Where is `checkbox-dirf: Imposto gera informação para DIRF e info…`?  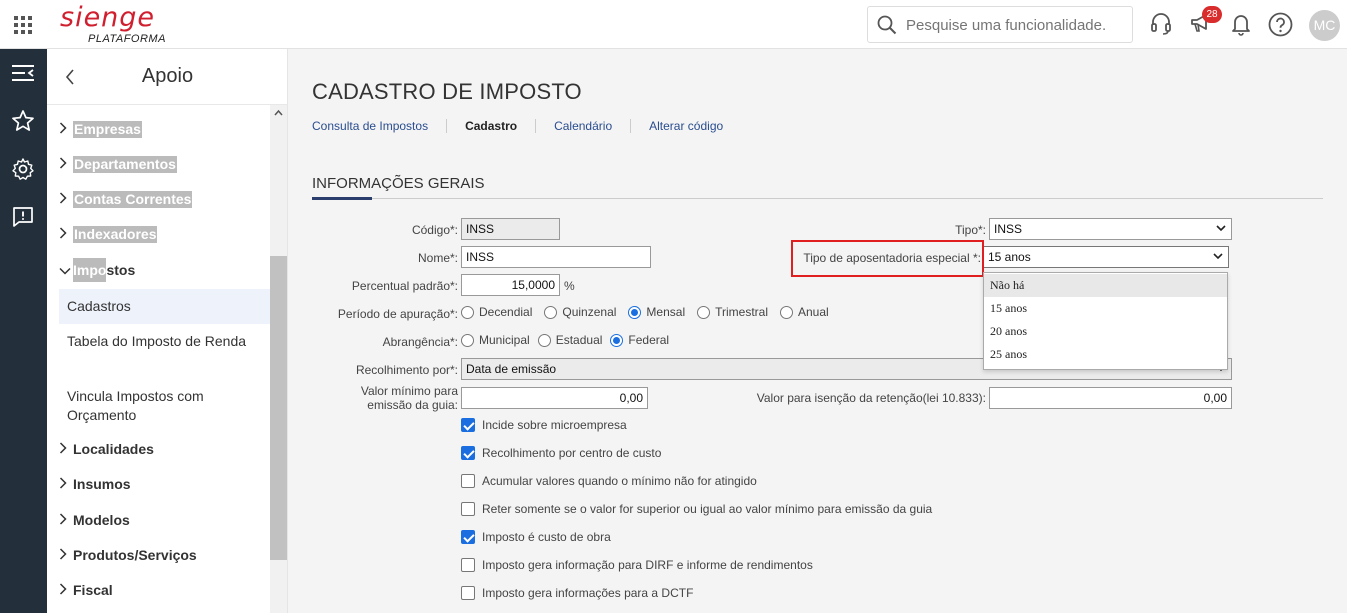 checkbox-dirf: Imposto gera informação para DIRF e info… is located at coordinates (637, 565).